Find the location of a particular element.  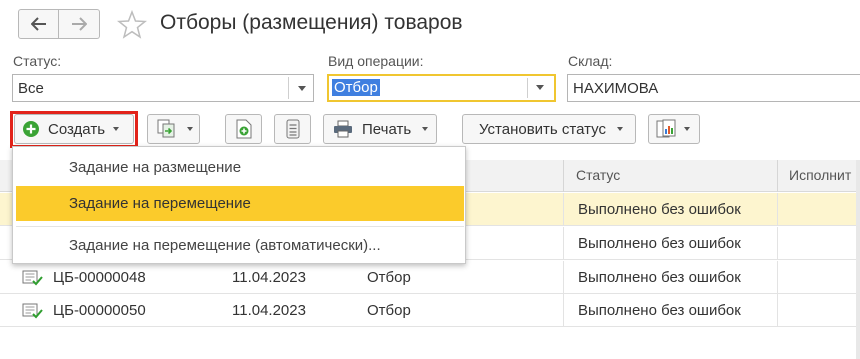

print-button: Печать is located at coordinates (380, 129).